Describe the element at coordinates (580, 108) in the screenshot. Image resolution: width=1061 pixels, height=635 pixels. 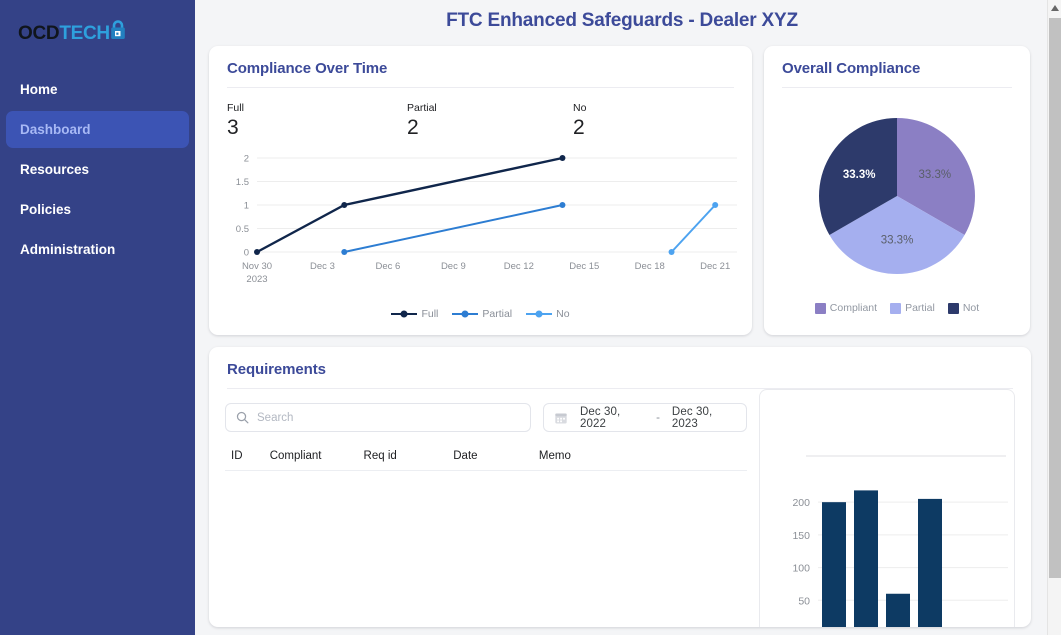
I see `kpi-no-label: No` at that location.